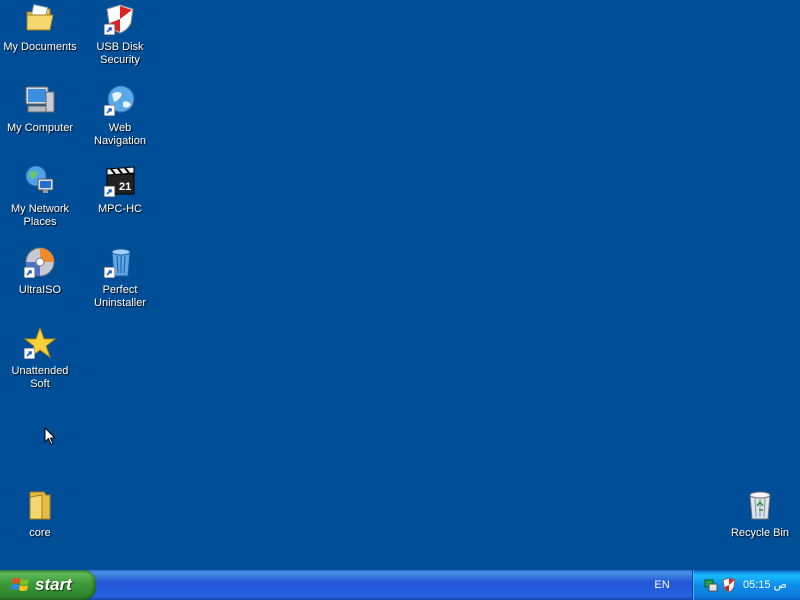 This screenshot has height=600, width=800. I want to click on system-tray: 05:15 ص, so click(746, 585).